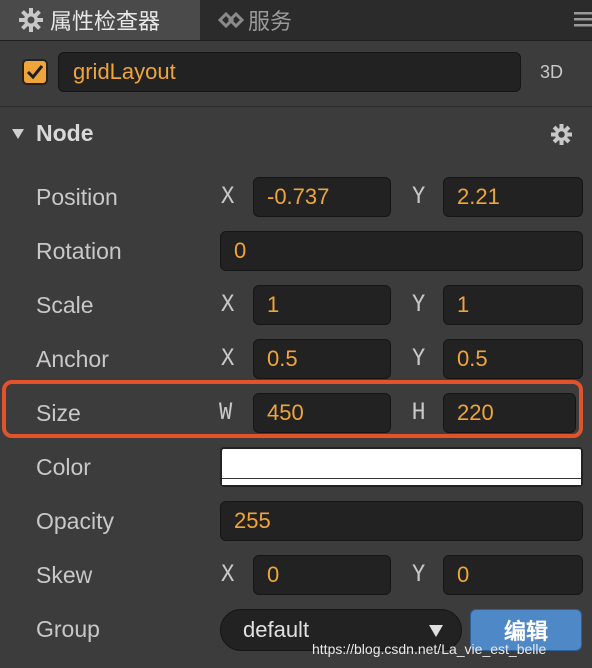  What do you see at coordinates (65, 305) in the screenshot?
I see `scale-label: Scale` at bounding box center [65, 305].